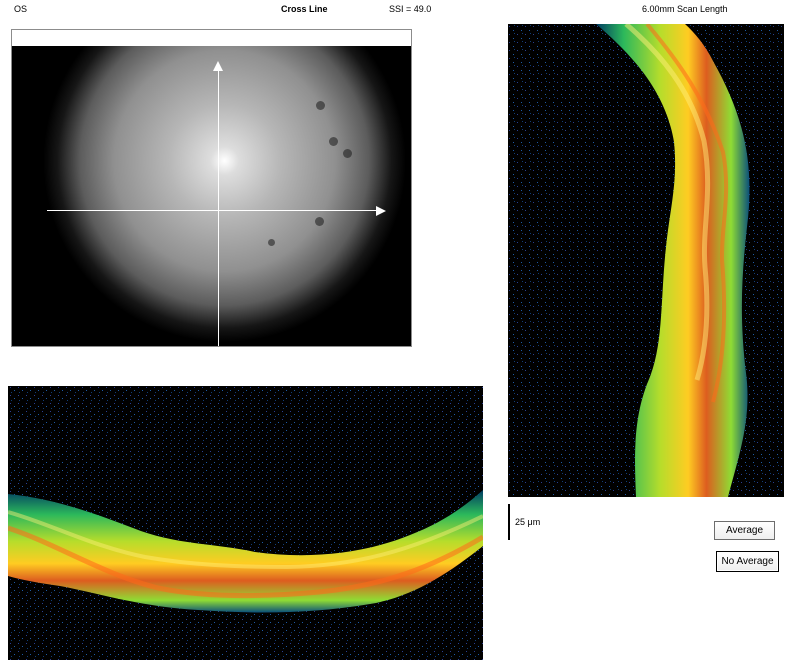 This screenshot has height=662, width=800. What do you see at coordinates (21, 9) in the screenshot?
I see `eye-label: OS` at bounding box center [21, 9].